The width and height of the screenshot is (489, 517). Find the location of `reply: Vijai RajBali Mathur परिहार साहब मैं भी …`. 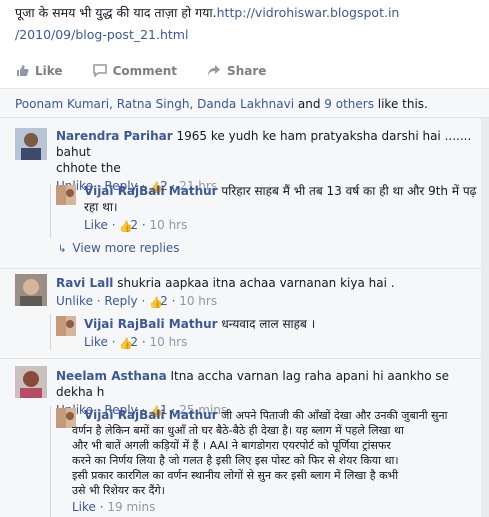

reply: Vijai RajBali Mathur परिहार साहब मैं भी … is located at coordinates (281, 208).